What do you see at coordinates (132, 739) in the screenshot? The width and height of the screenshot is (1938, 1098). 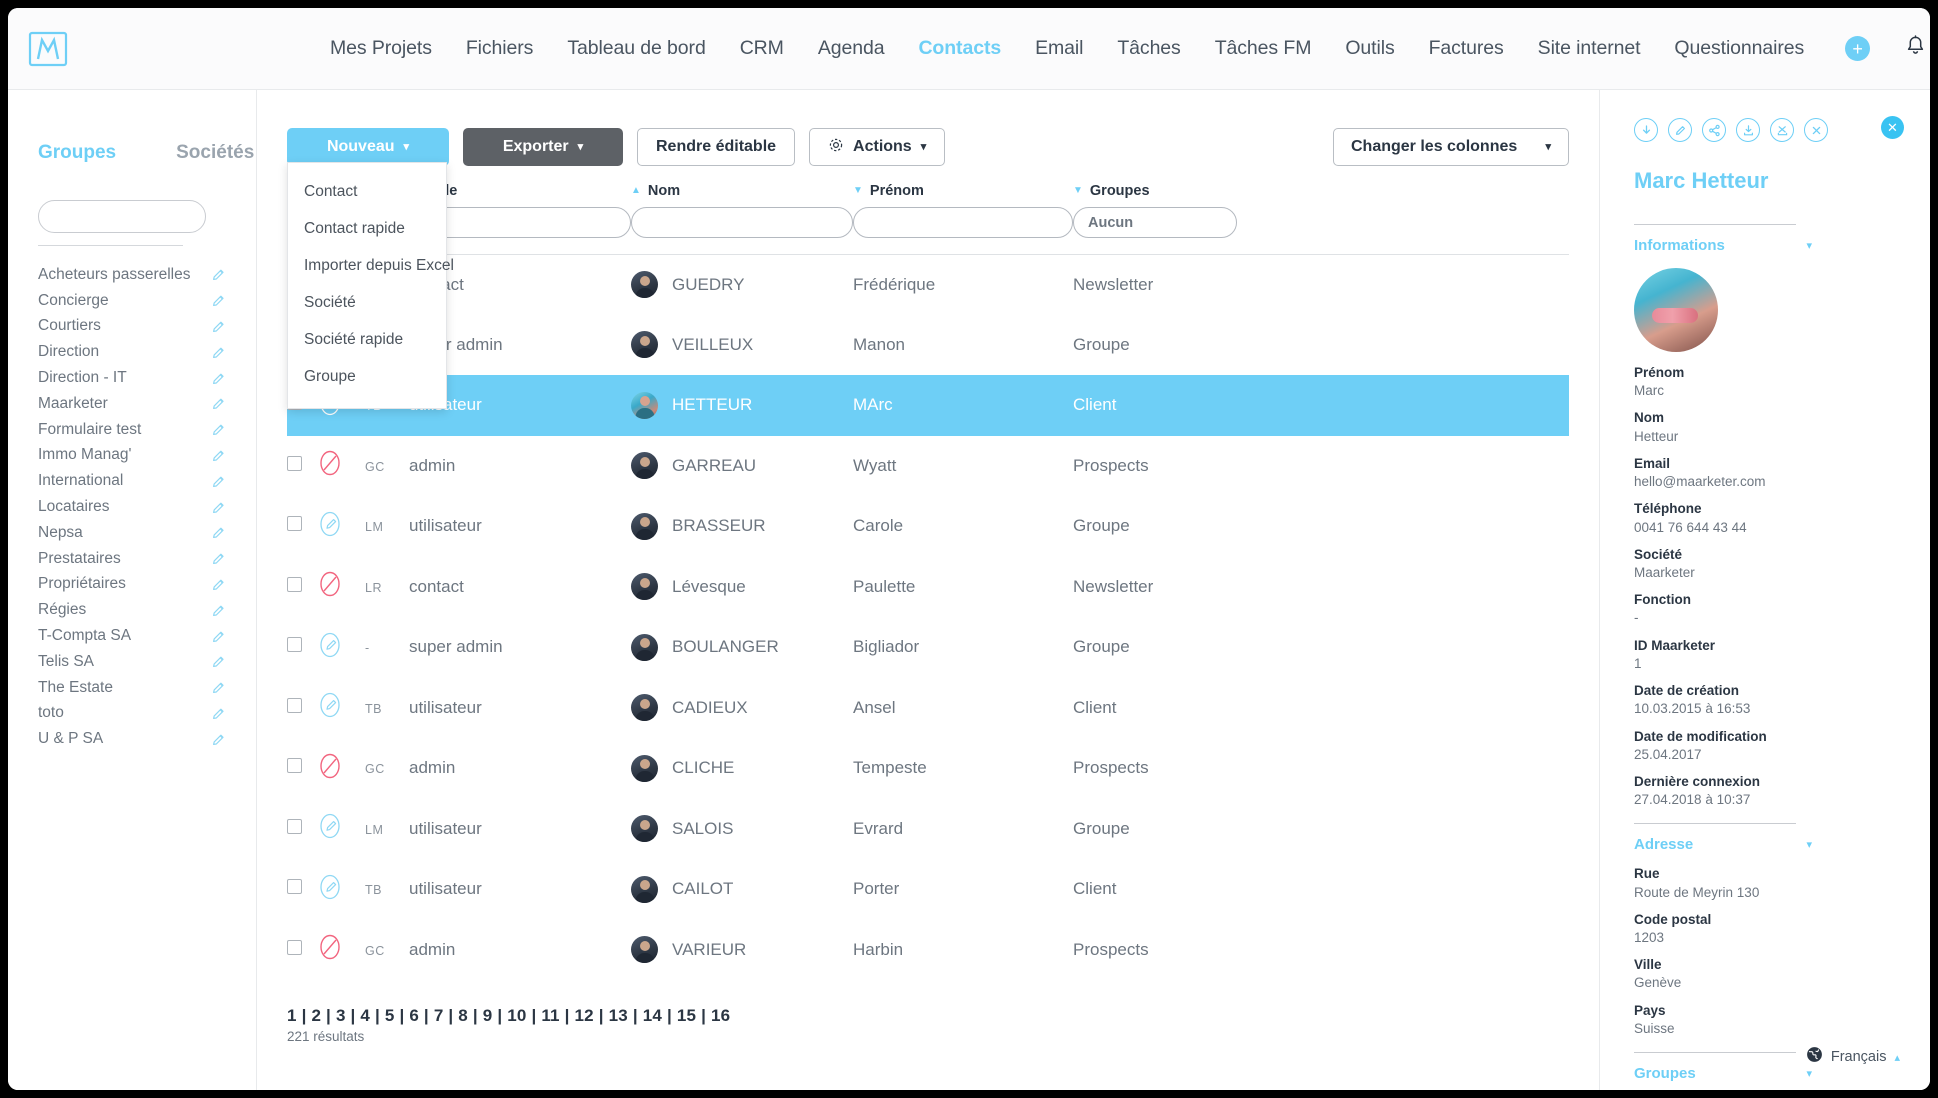 I see `sidebar-item-18: U & P SA` at bounding box center [132, 739].